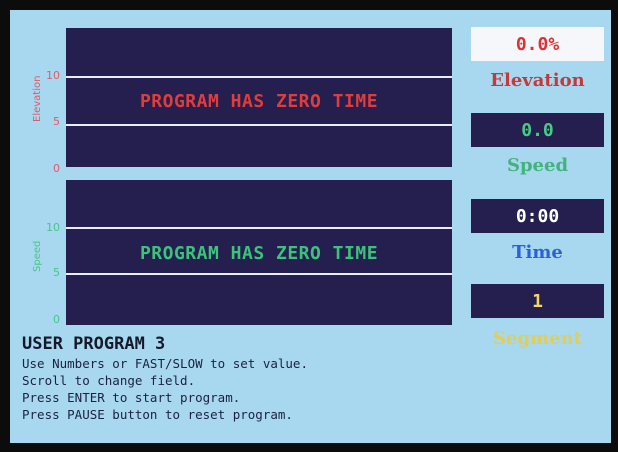 The height and width of the screenshot is (452, 618). I want to click on instruction-line-4: Press PAUSE button to reset program., so click(157, 414).